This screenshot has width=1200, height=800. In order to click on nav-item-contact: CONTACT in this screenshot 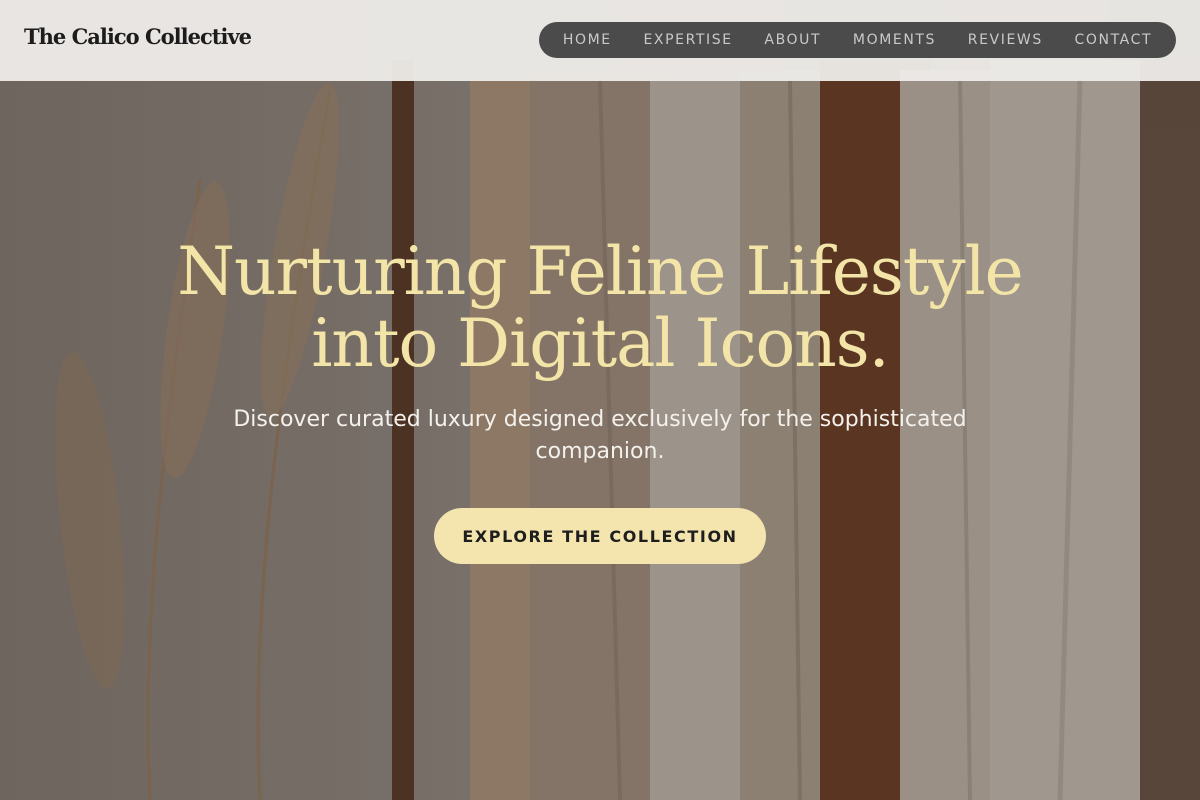, I will do `click(1114, 40)`.